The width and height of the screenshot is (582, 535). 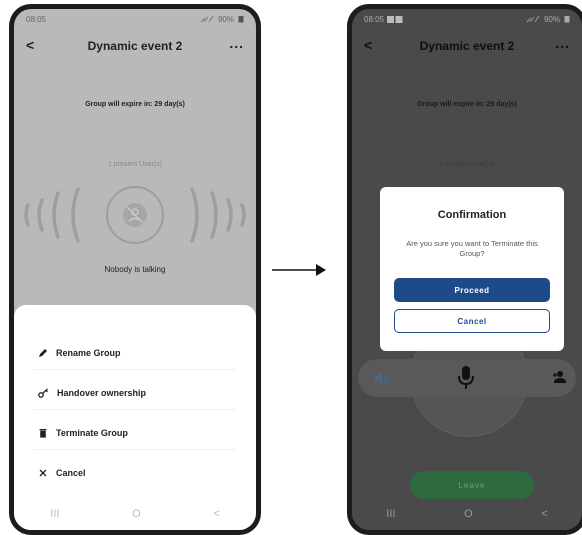 I want to click on dialog-title: Confirmation, so click(x=472, y=215).